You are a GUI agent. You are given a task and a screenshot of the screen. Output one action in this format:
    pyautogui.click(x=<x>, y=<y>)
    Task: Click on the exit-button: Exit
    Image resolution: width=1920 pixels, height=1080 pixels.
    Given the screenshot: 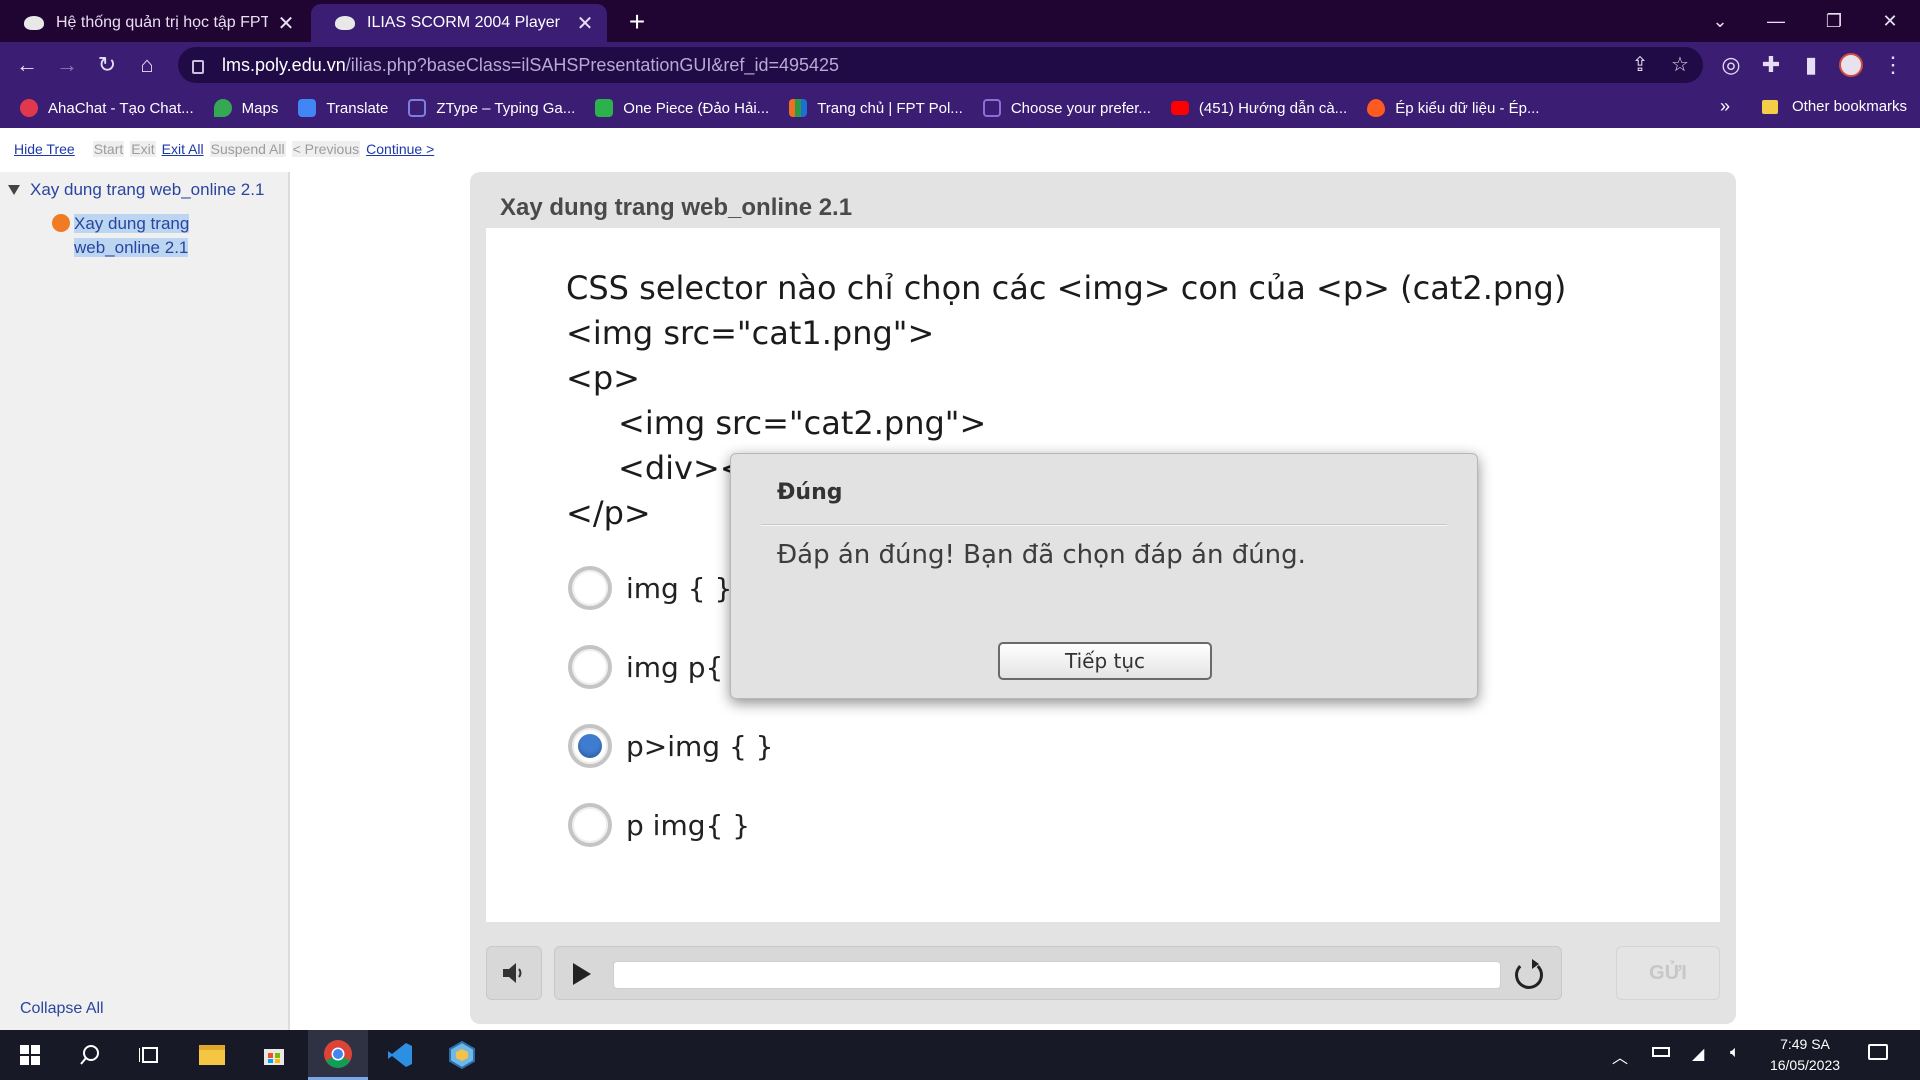 What is the action you would take?
    pyautogui.click(x=143, y=149)
    